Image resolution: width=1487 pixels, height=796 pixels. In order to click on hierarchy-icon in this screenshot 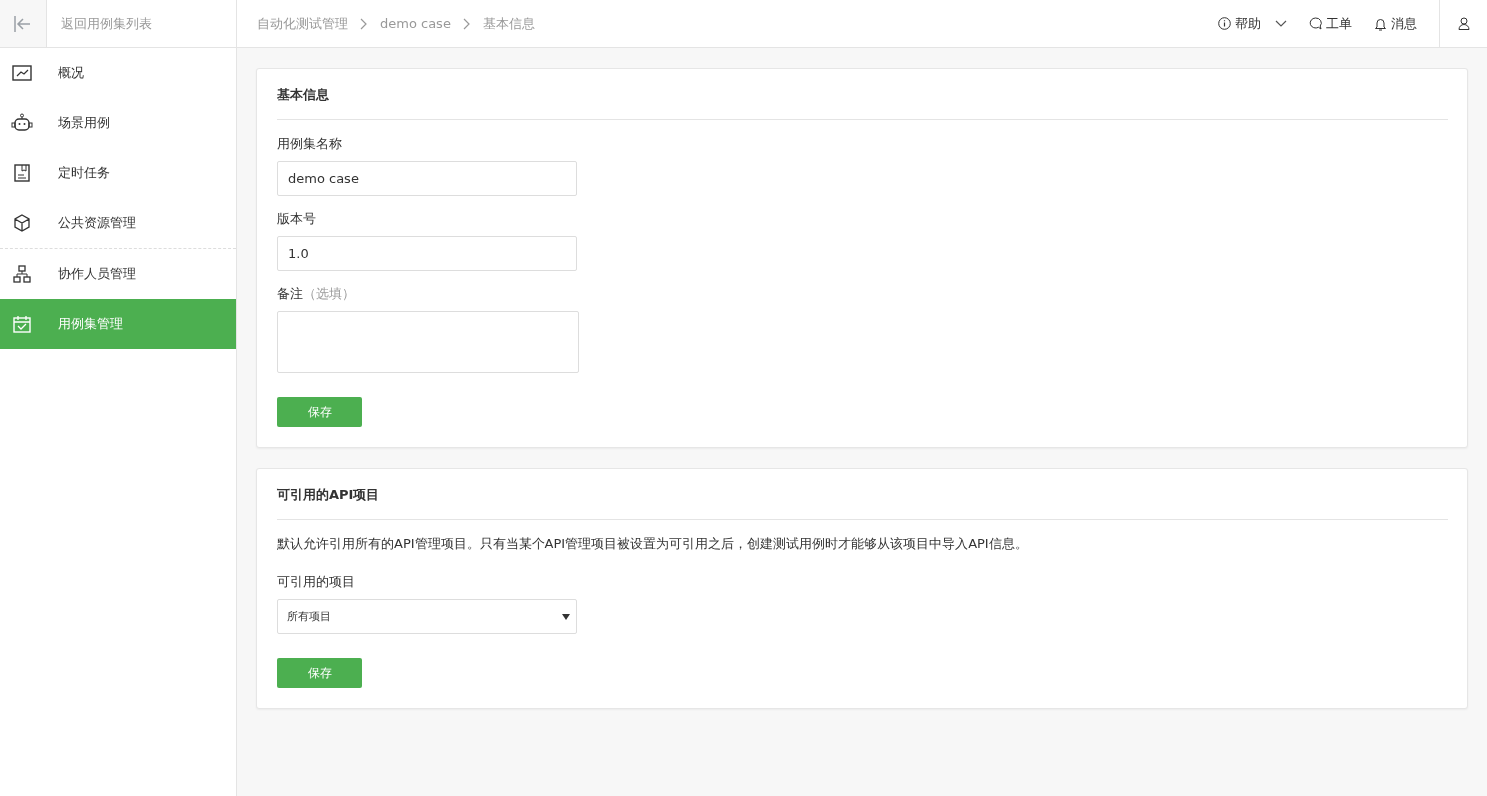, I will do `click(22, 274)`.